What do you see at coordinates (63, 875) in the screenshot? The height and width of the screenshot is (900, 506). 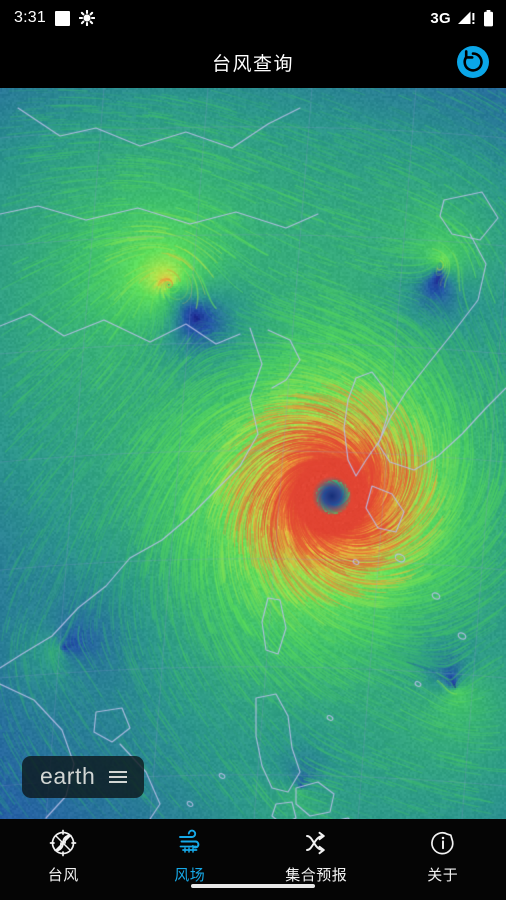 I see `nav-label-typhoon: 台风` at bounding box center [63, 875].